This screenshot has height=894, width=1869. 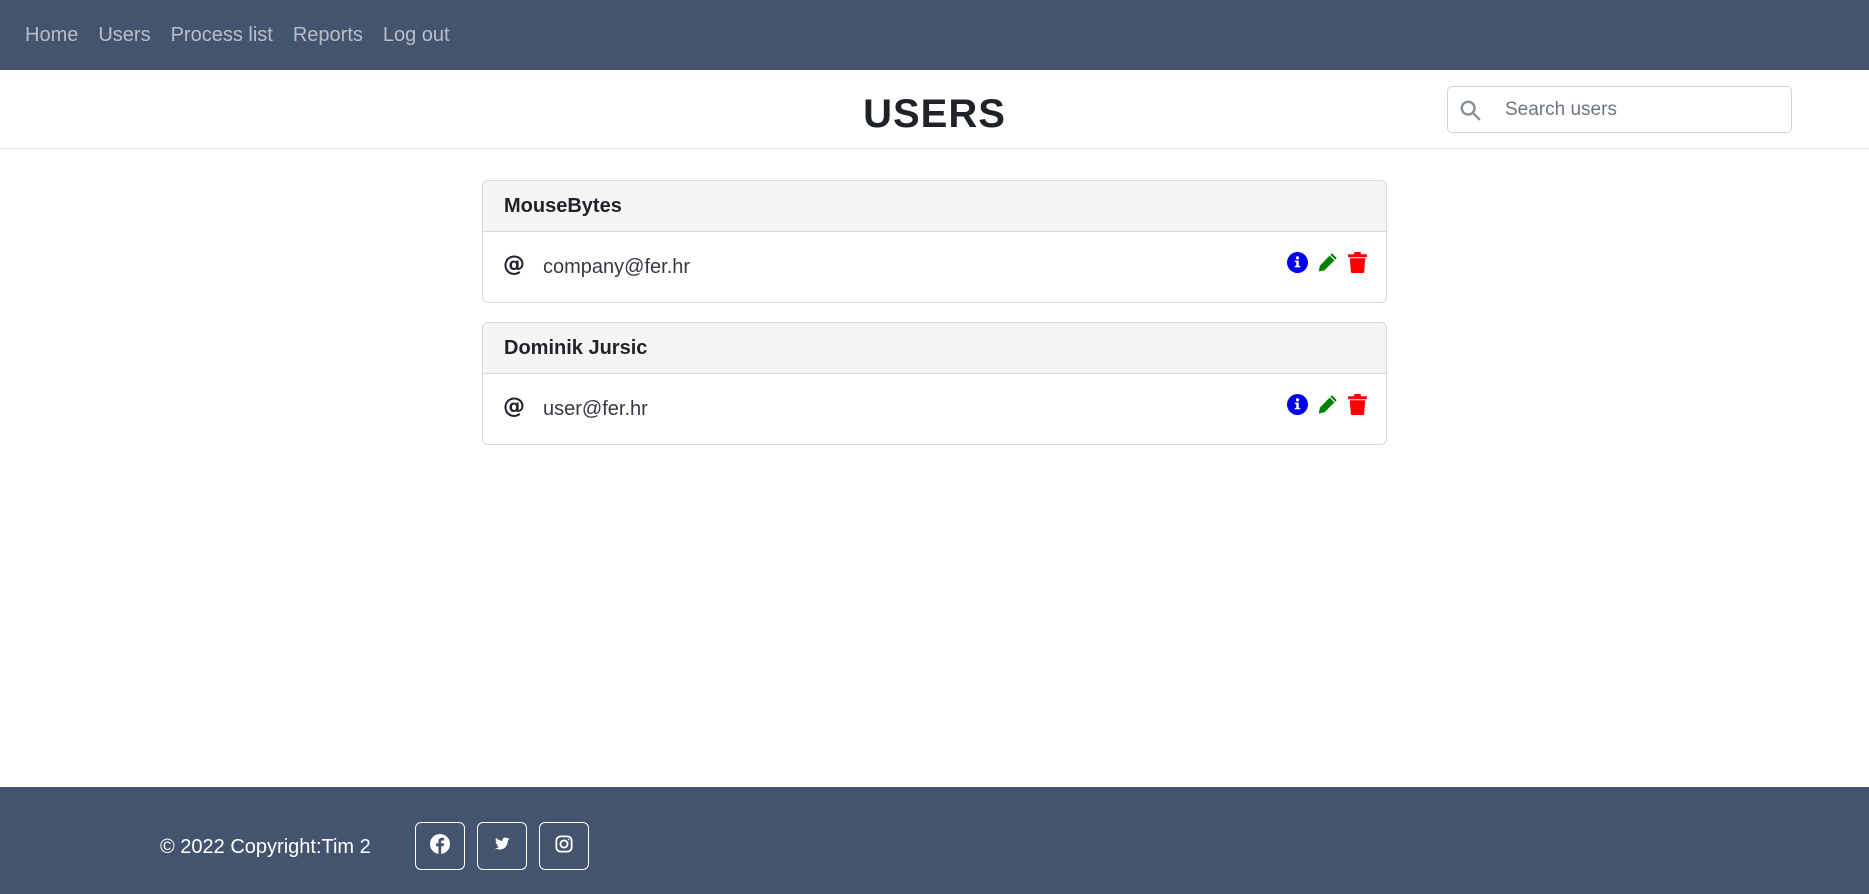 I want to click on nav-home: Home, so click(x=51, y=35).